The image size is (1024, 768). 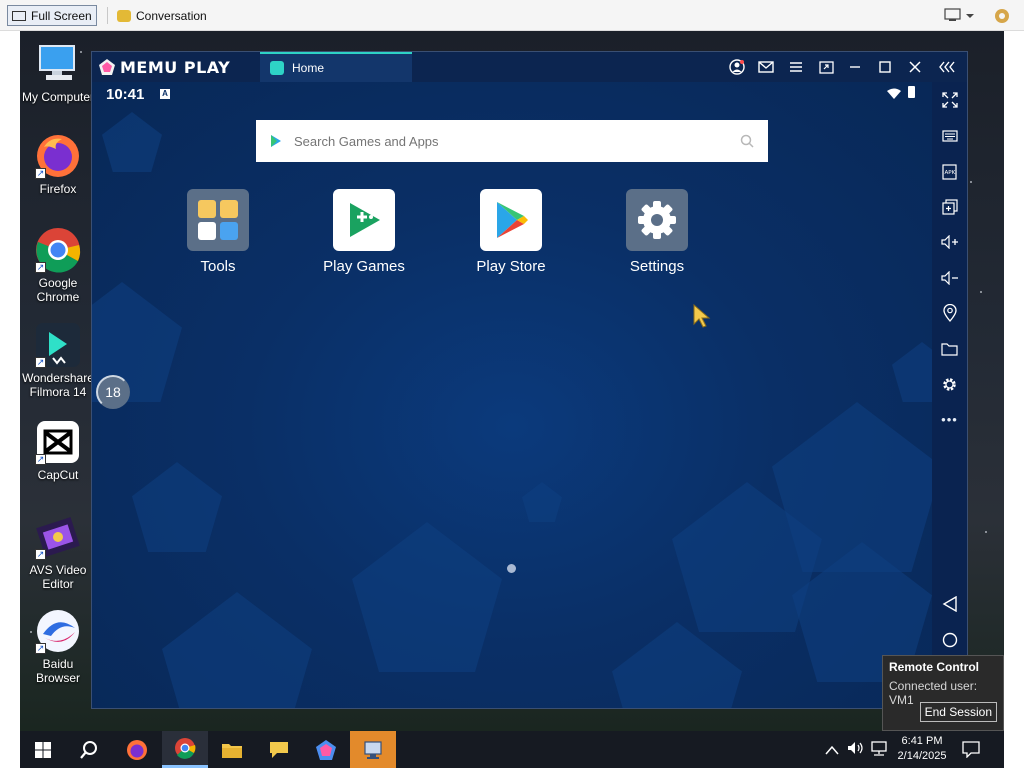 I want to click on keyboard-icon, so click(x=949, y=135).